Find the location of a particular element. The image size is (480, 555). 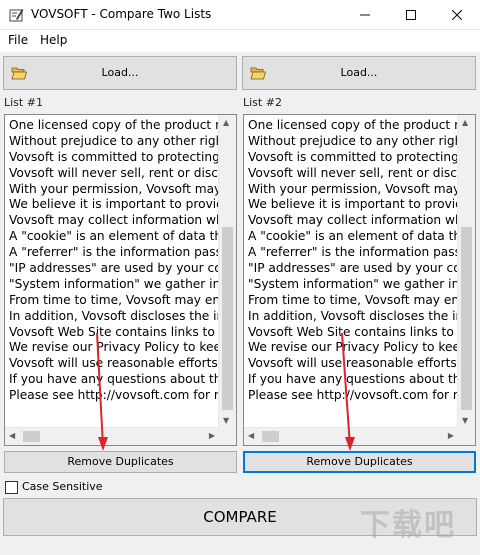

minimize-icon is located at coordinates (365, 15).